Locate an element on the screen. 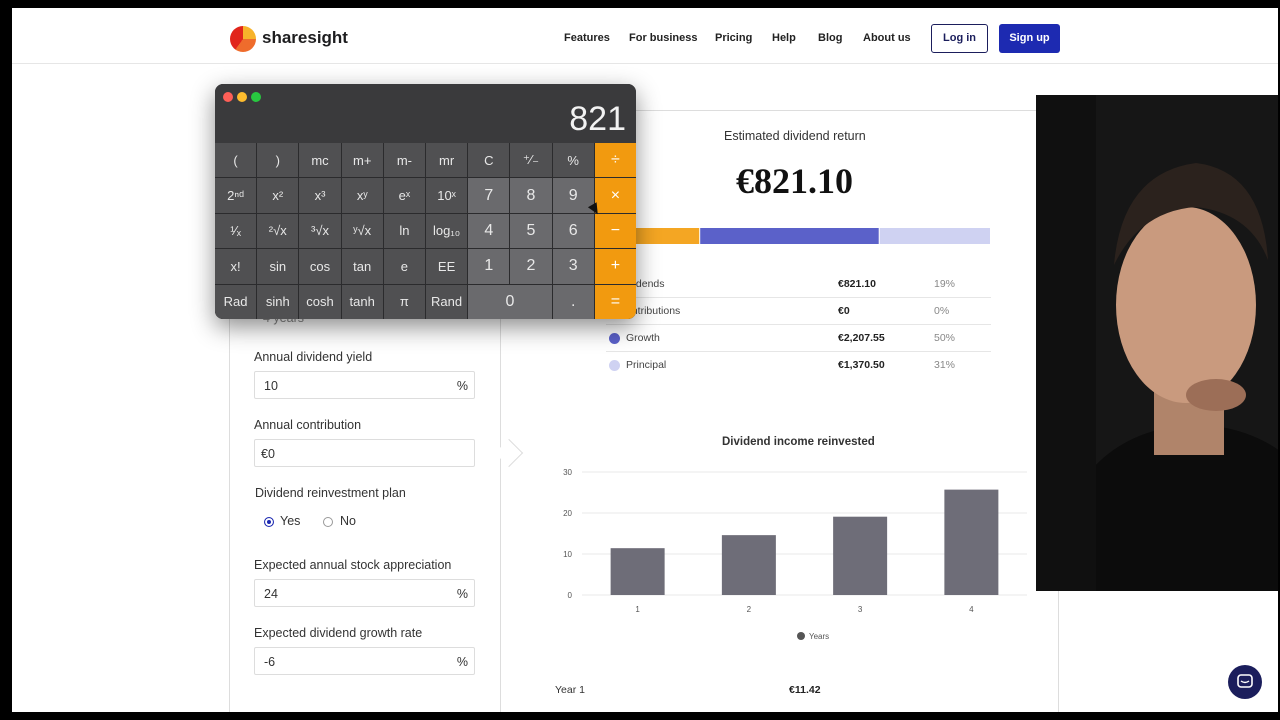 The image size is (1280, 720). calc-key-4-7: . is located at coordinates (573, 301).